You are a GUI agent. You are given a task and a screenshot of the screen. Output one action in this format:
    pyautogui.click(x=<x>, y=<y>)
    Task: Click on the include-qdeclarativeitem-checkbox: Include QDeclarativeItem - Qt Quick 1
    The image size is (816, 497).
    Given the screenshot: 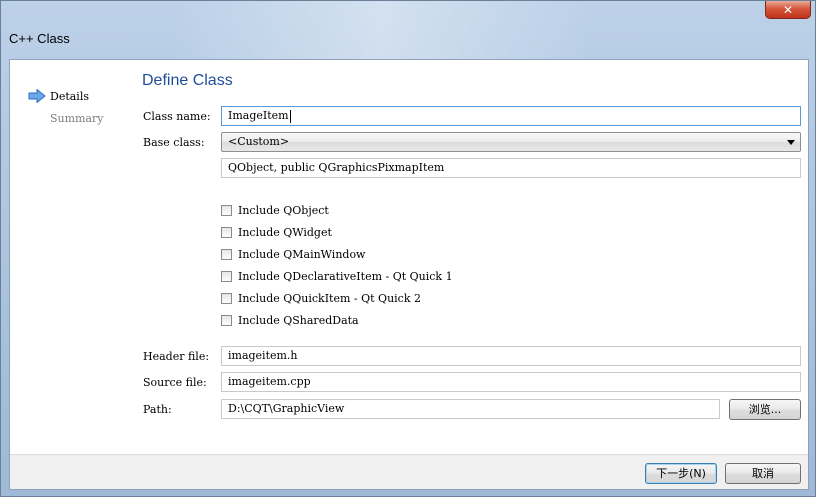 What is the action you would take?
    pyautogui.click(x=337, y=276)
    